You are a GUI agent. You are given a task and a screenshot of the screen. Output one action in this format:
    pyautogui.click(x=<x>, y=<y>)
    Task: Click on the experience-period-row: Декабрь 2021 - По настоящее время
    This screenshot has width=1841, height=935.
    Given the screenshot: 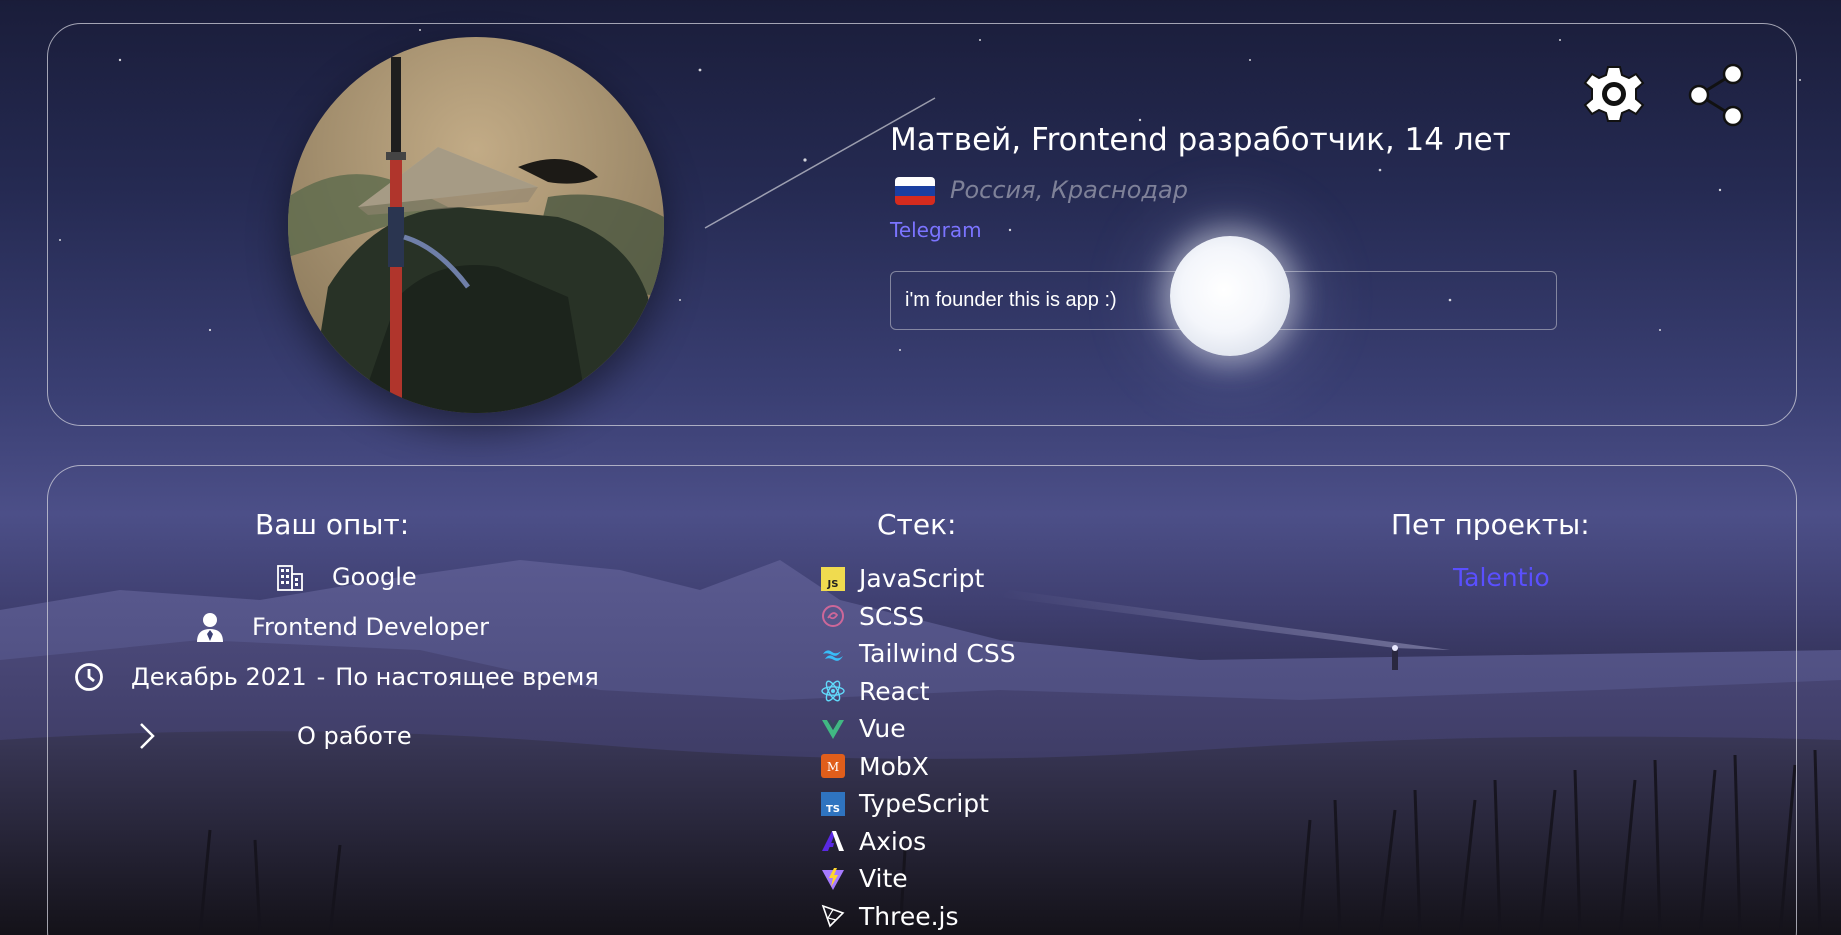 What is the action you would take?
    pyautogui.click(x=336, y=677)
    